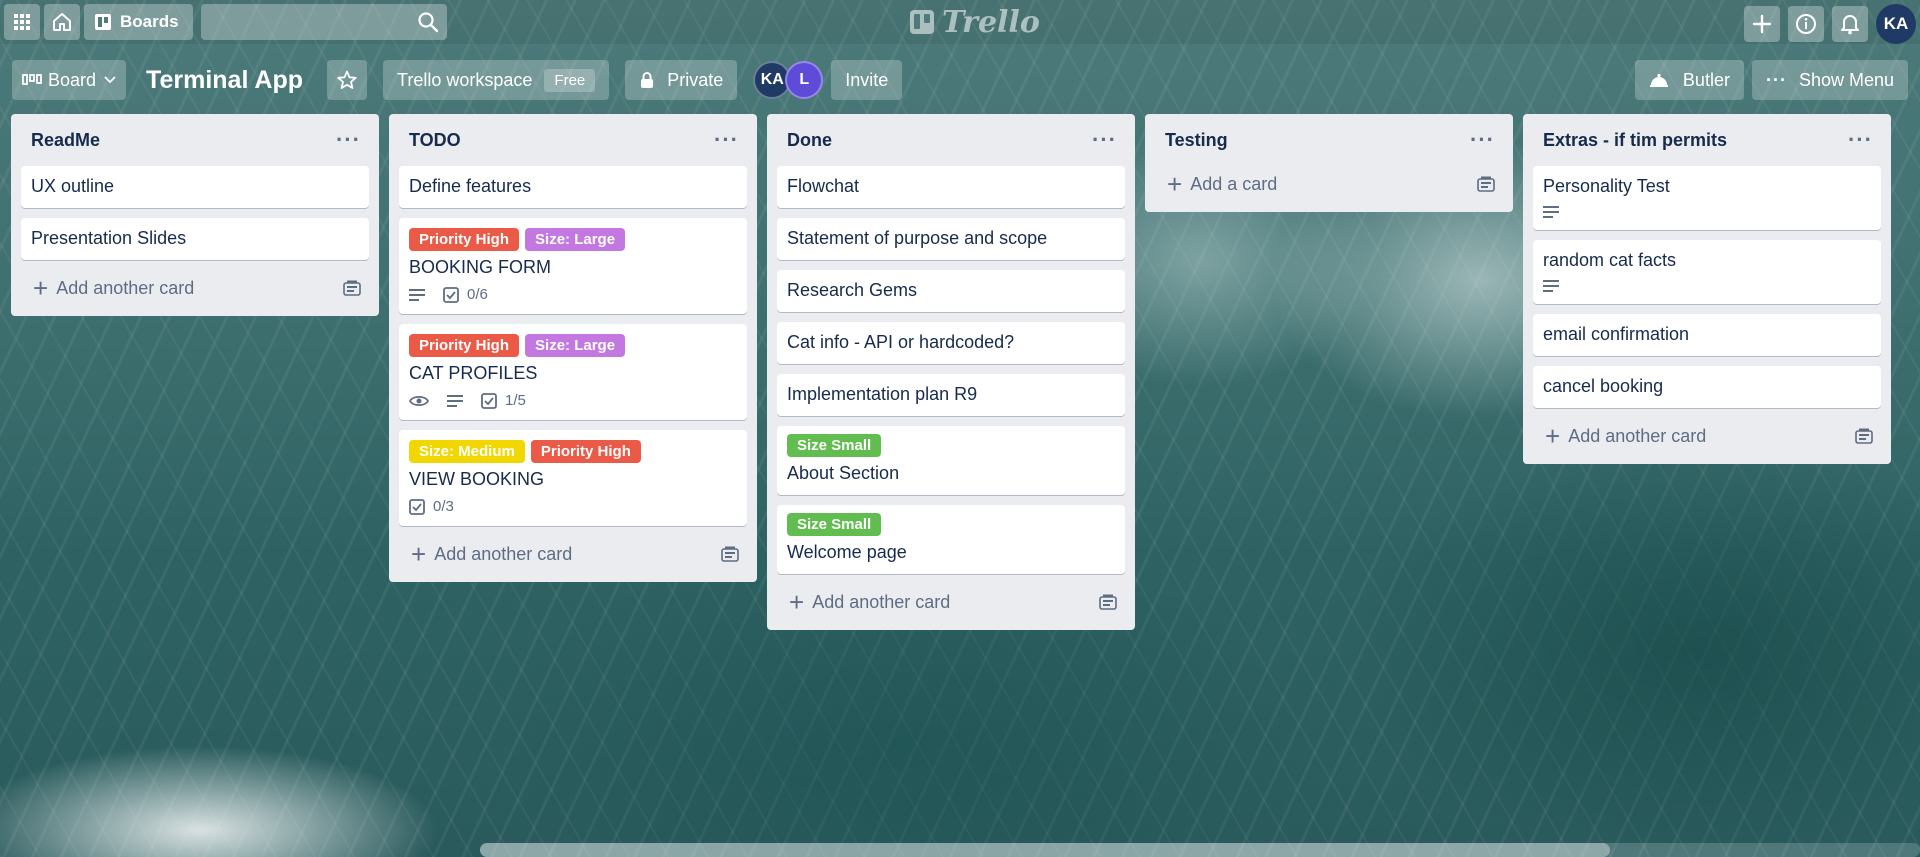  I want to click on home-button, so click(62, 22).